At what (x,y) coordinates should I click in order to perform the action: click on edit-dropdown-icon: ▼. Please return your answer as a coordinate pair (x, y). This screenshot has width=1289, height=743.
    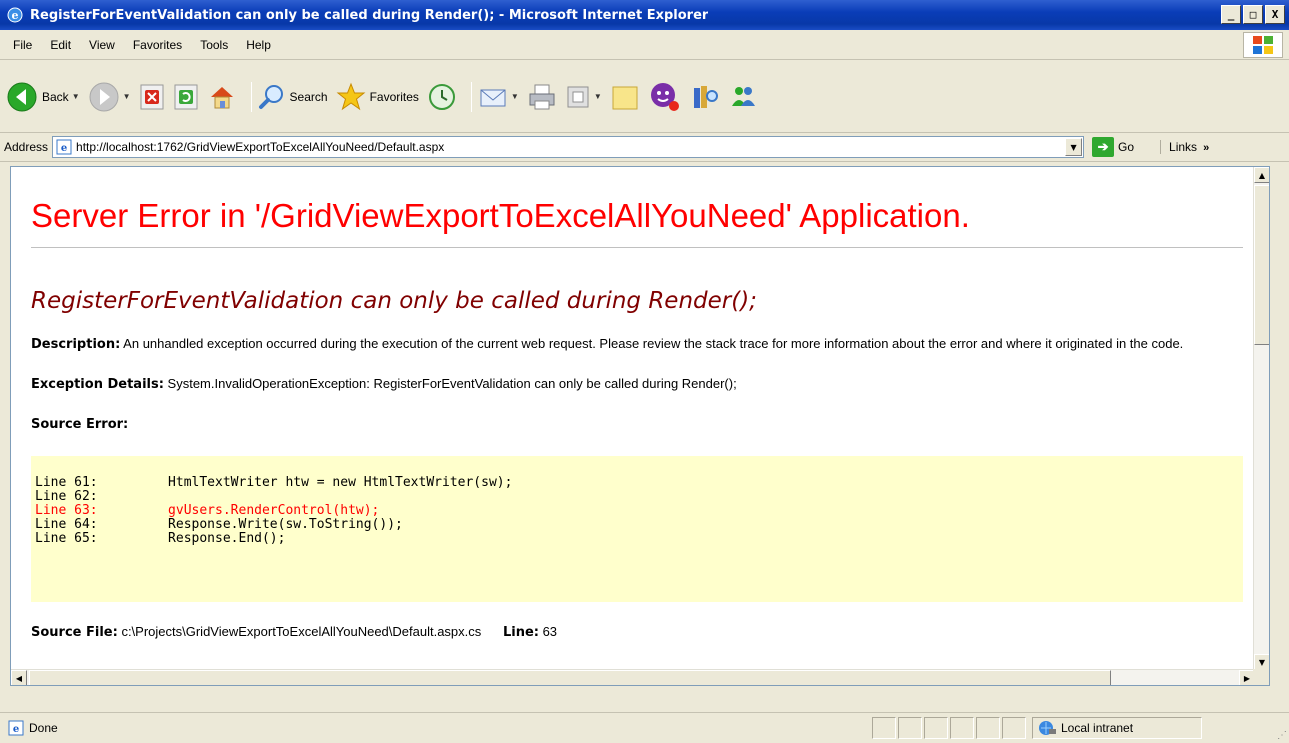
    Looking at the image, I should click on (598, 96).